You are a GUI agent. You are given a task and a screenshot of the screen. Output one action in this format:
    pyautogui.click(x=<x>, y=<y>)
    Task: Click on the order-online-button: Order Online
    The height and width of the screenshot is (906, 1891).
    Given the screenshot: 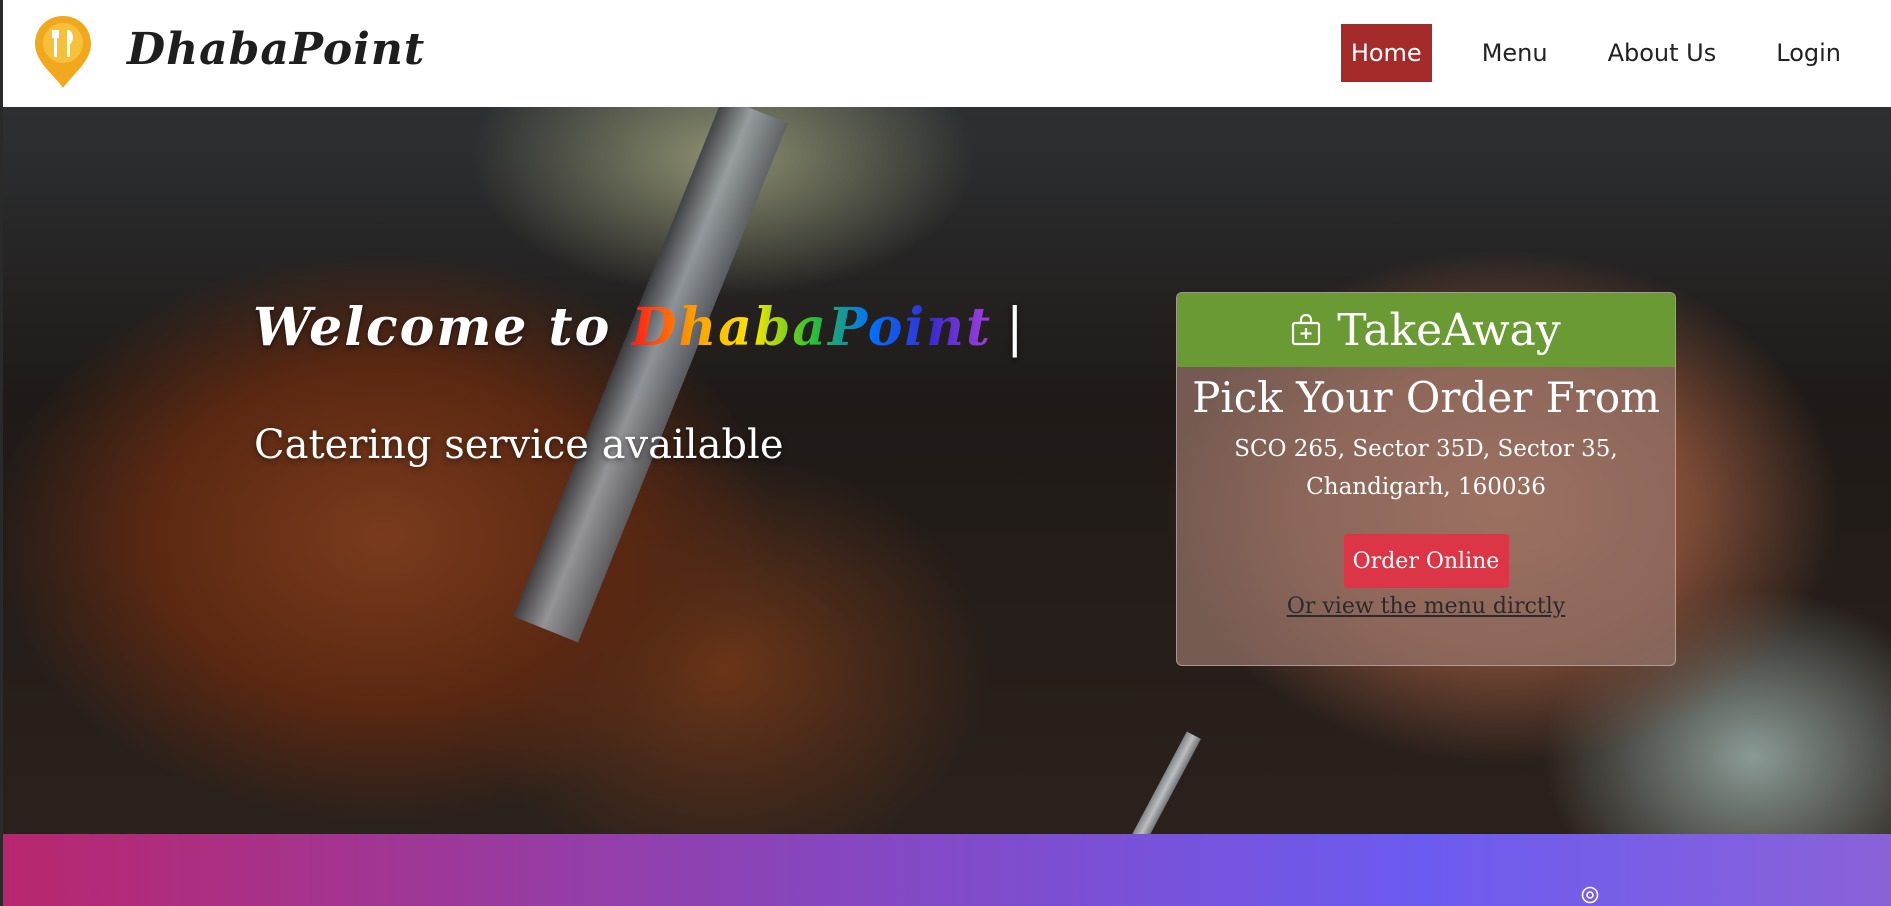 What is the action you would take?
    pyautogui.click(x=1426, y=561)
    